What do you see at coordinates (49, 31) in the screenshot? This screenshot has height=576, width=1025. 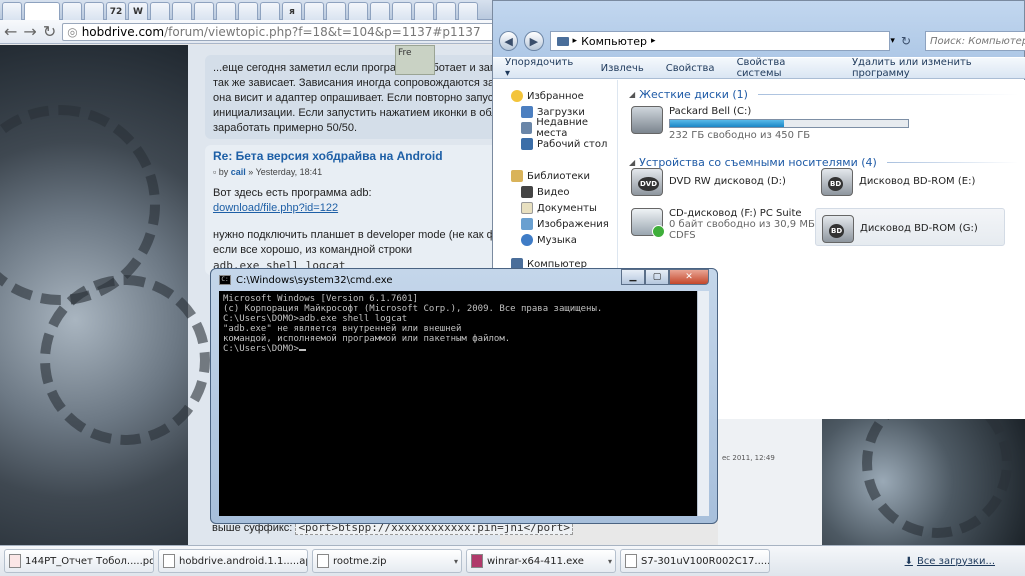 I see `reload-icon: ↻` at bounding box center [49, 31].